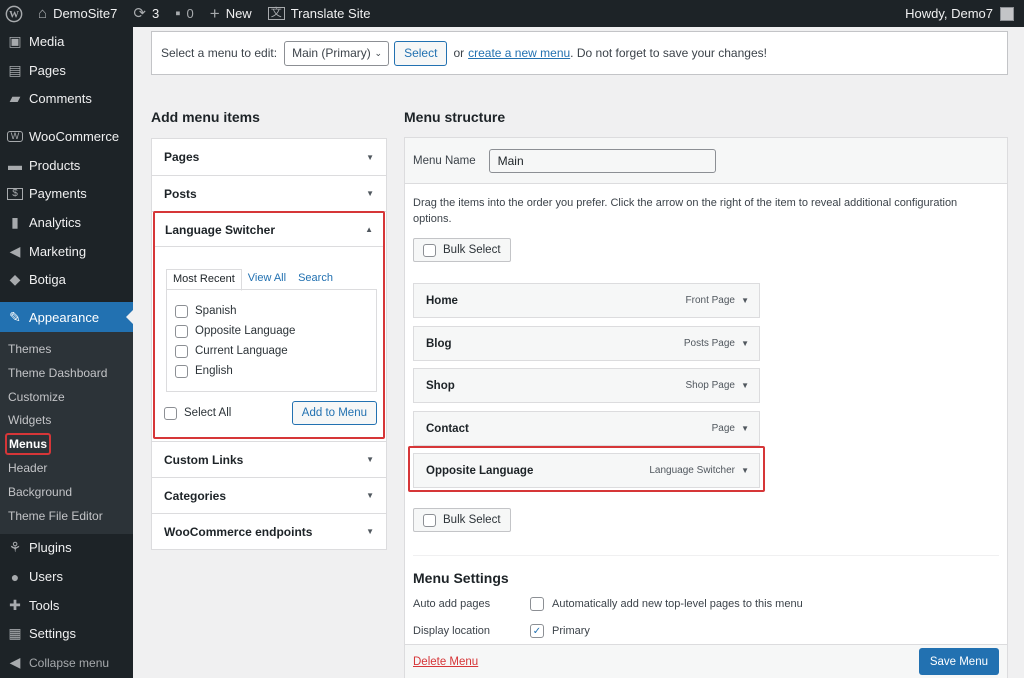 This screenshot has height=678, width=1024. I want to click on submenu-widgets: Widgets, so click(66, 421).